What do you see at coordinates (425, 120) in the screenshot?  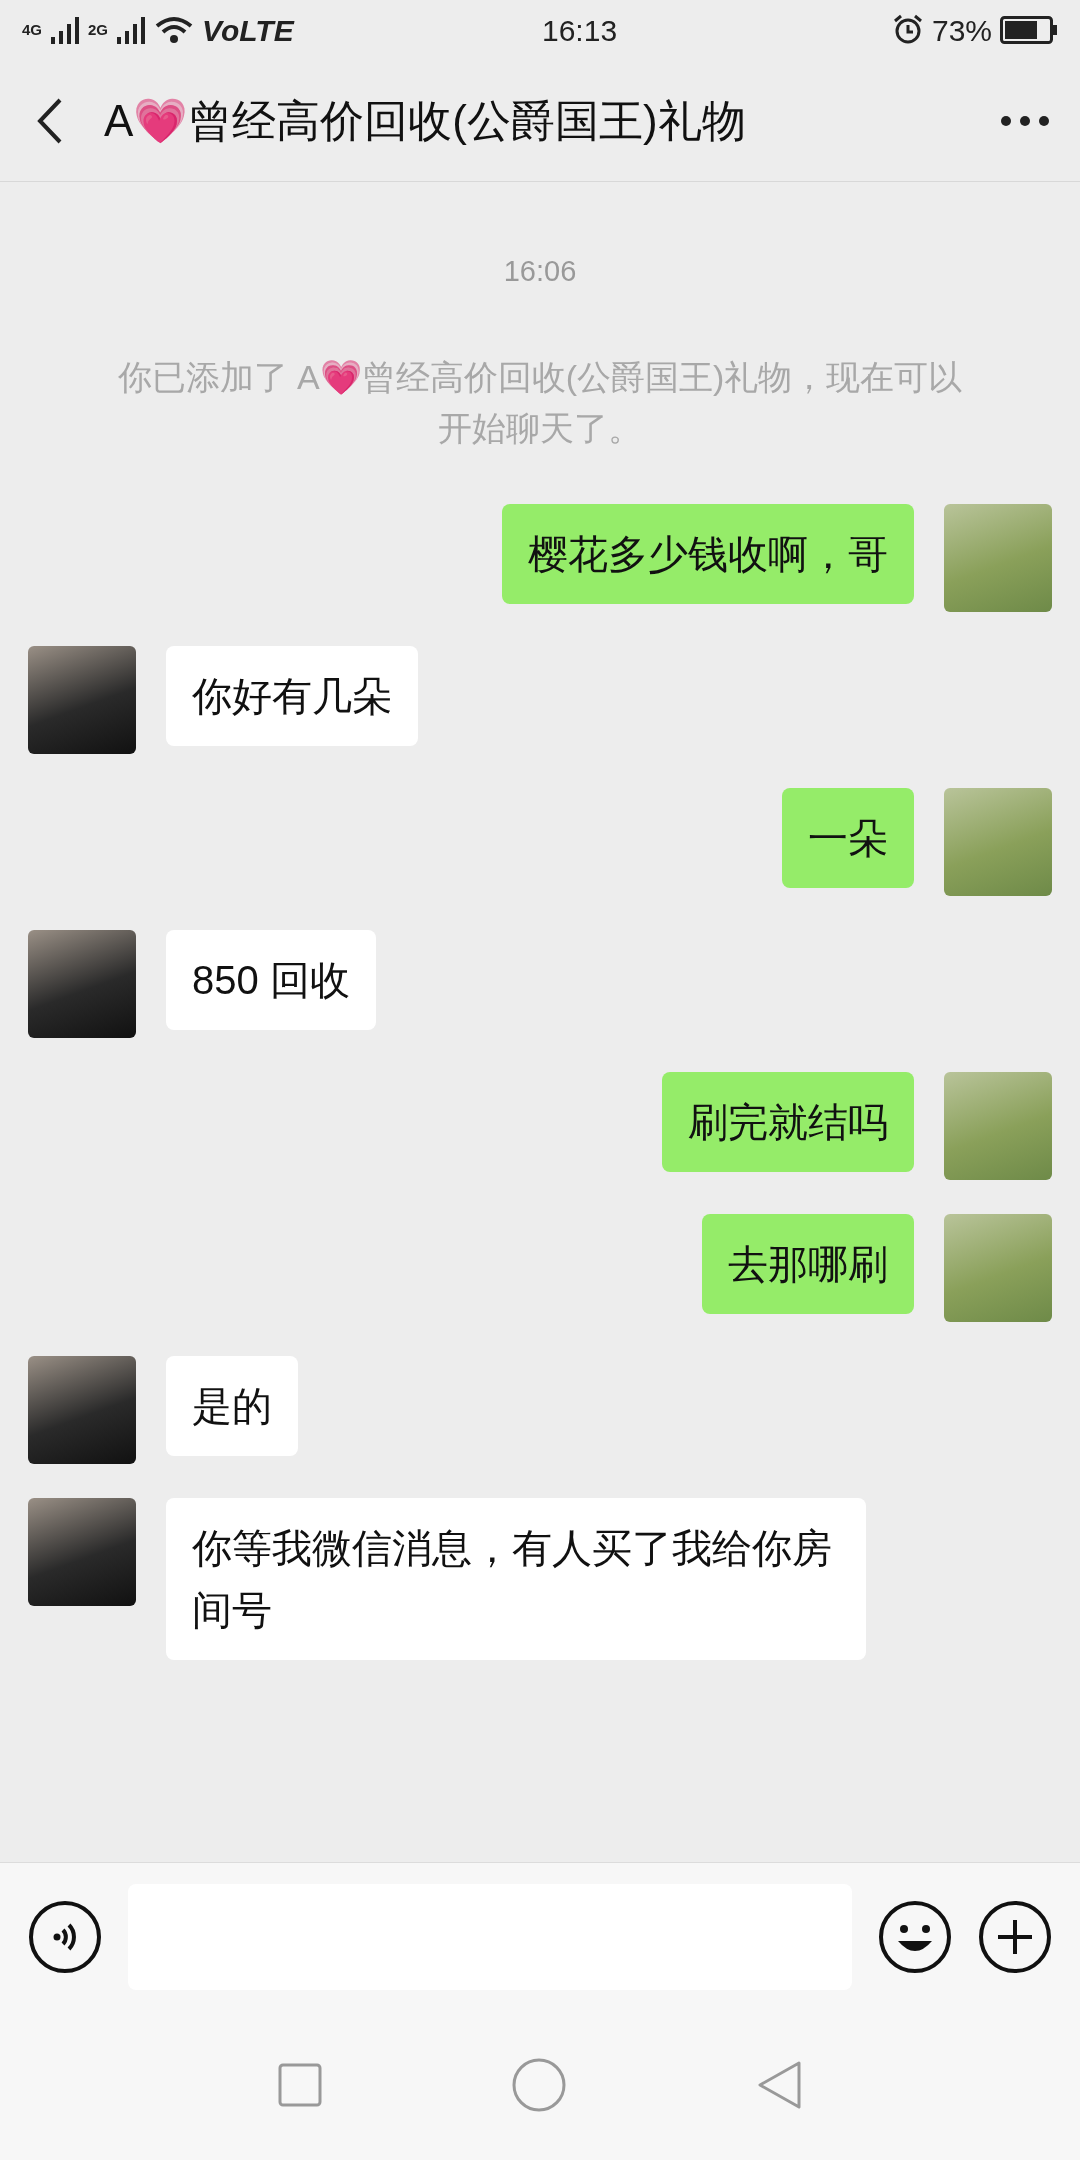 I see `chat-title: A💗曾经高价回收(公爵国王)礼物` at bounding box center [425, 120].